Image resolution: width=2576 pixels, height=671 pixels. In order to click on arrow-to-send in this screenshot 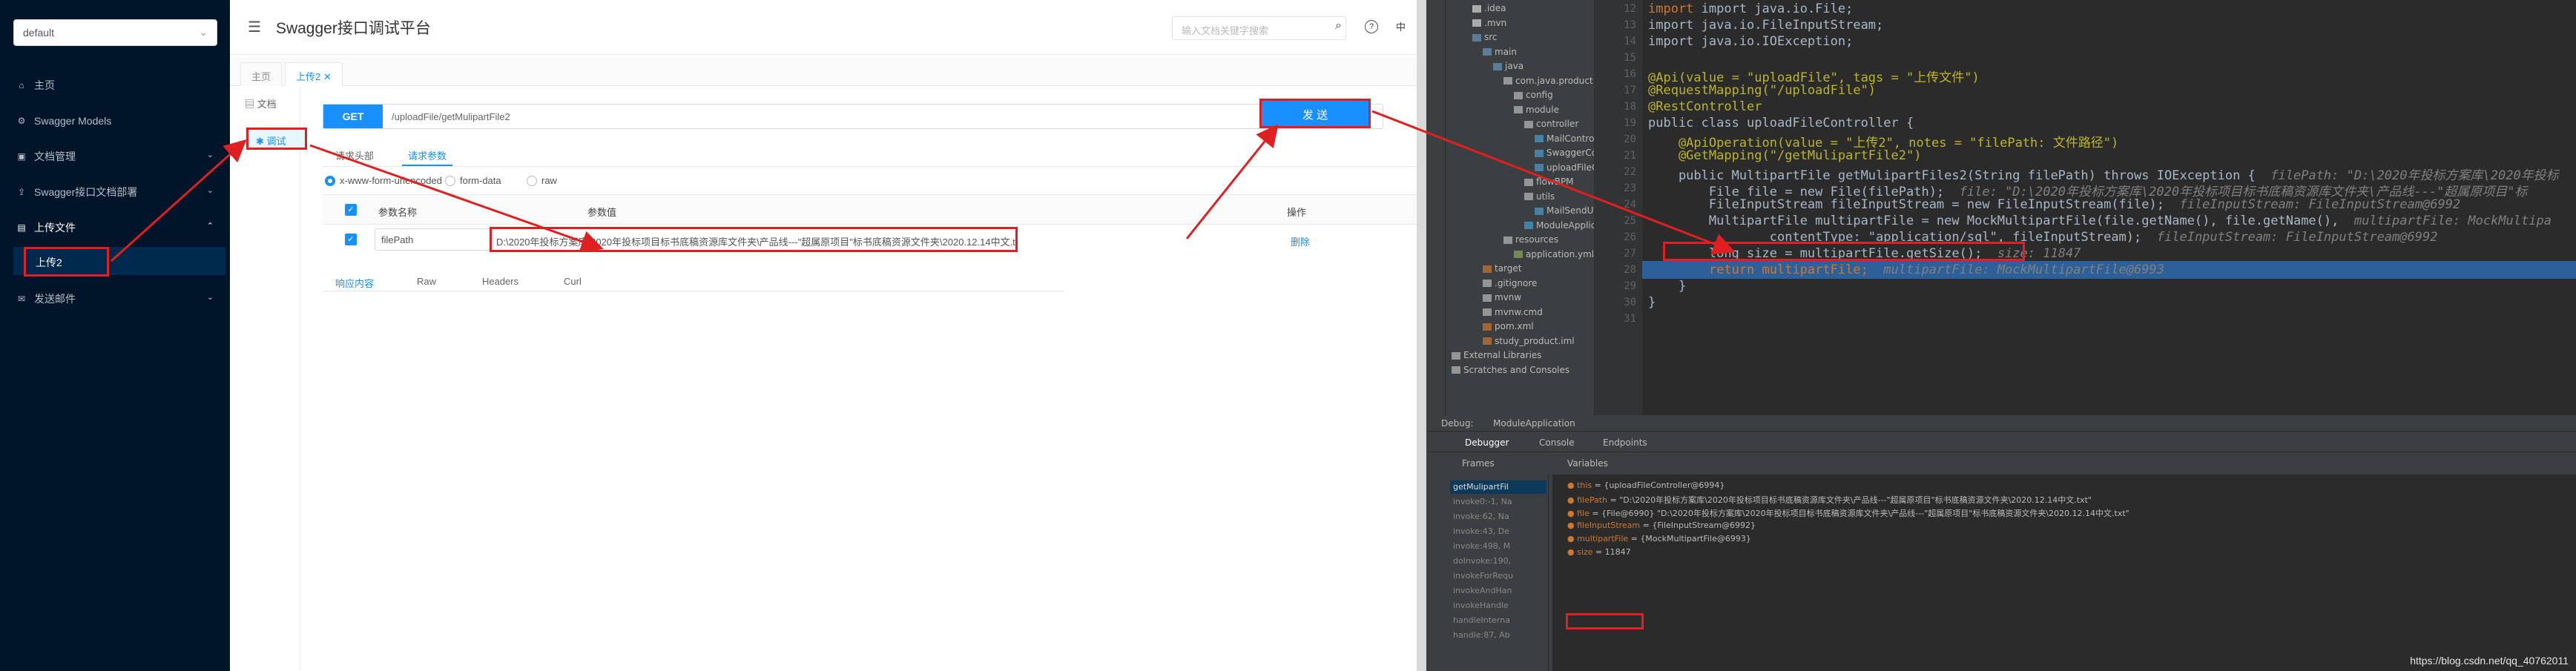, I will do `click(1232, 181)`.